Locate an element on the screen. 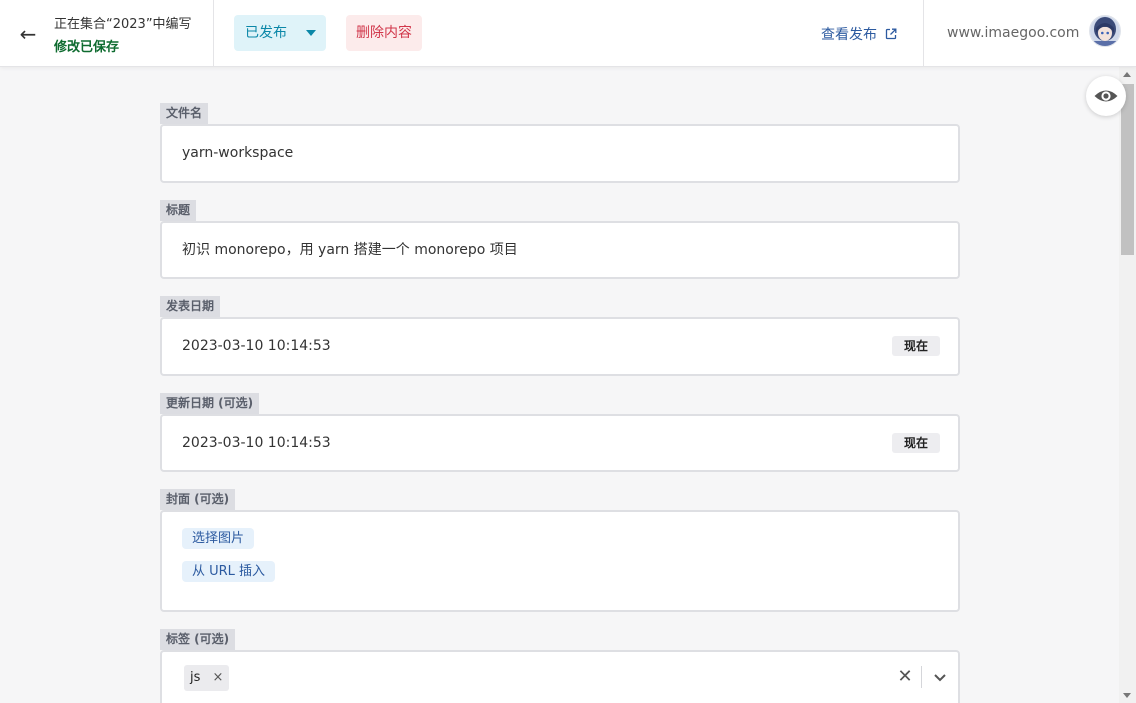  view-published-label: 查看发布 is located at coordinates (849, 35).